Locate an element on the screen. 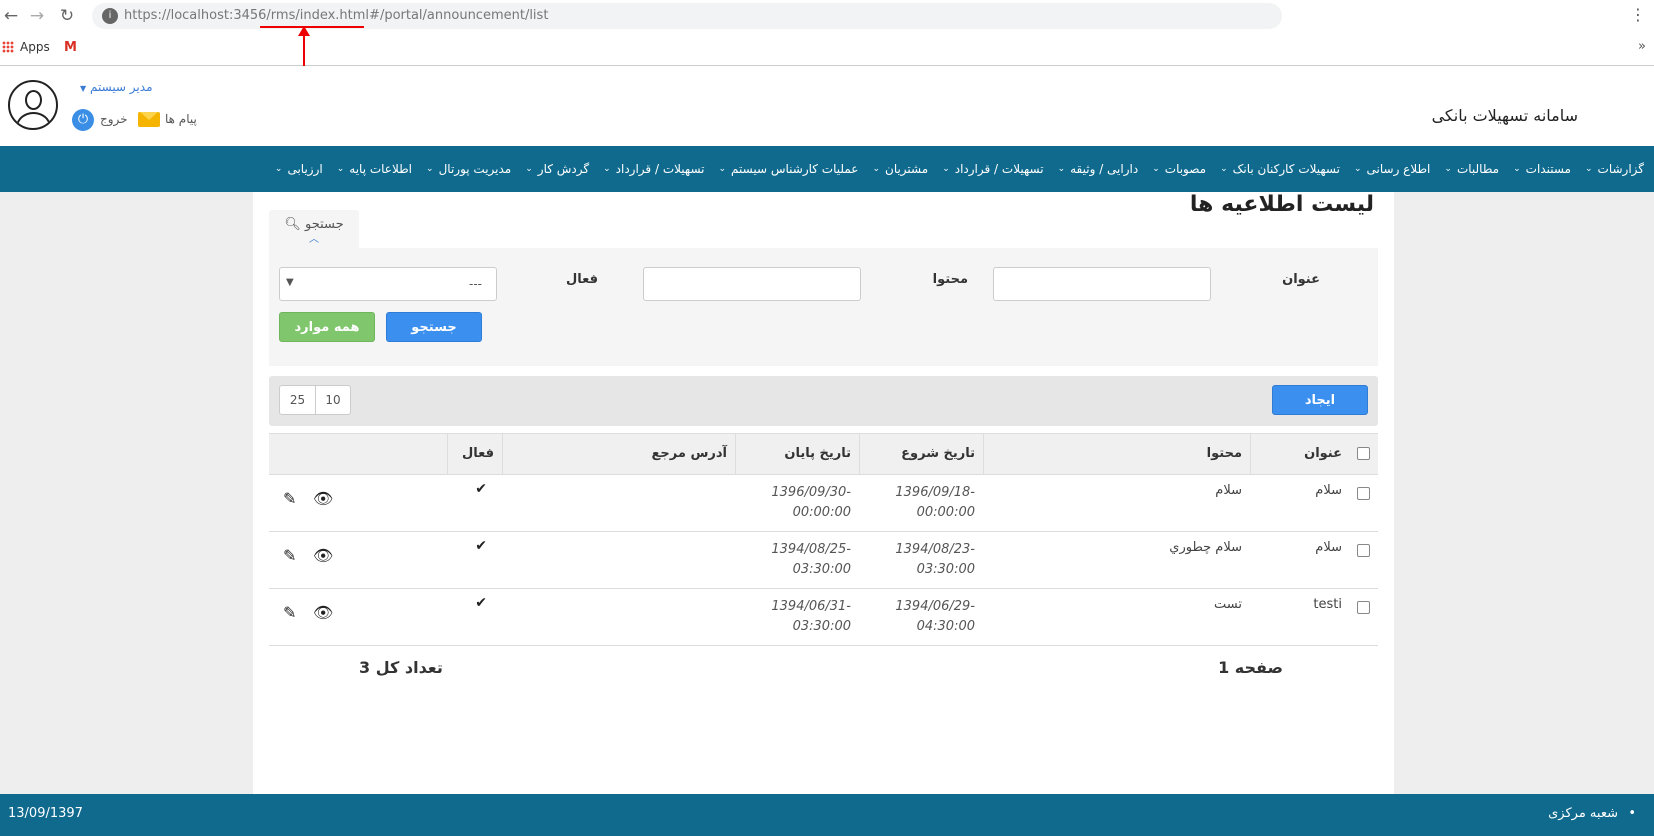  search-tab: 🔍︎ جستجو ︿ is located at coordinates (314, 229).